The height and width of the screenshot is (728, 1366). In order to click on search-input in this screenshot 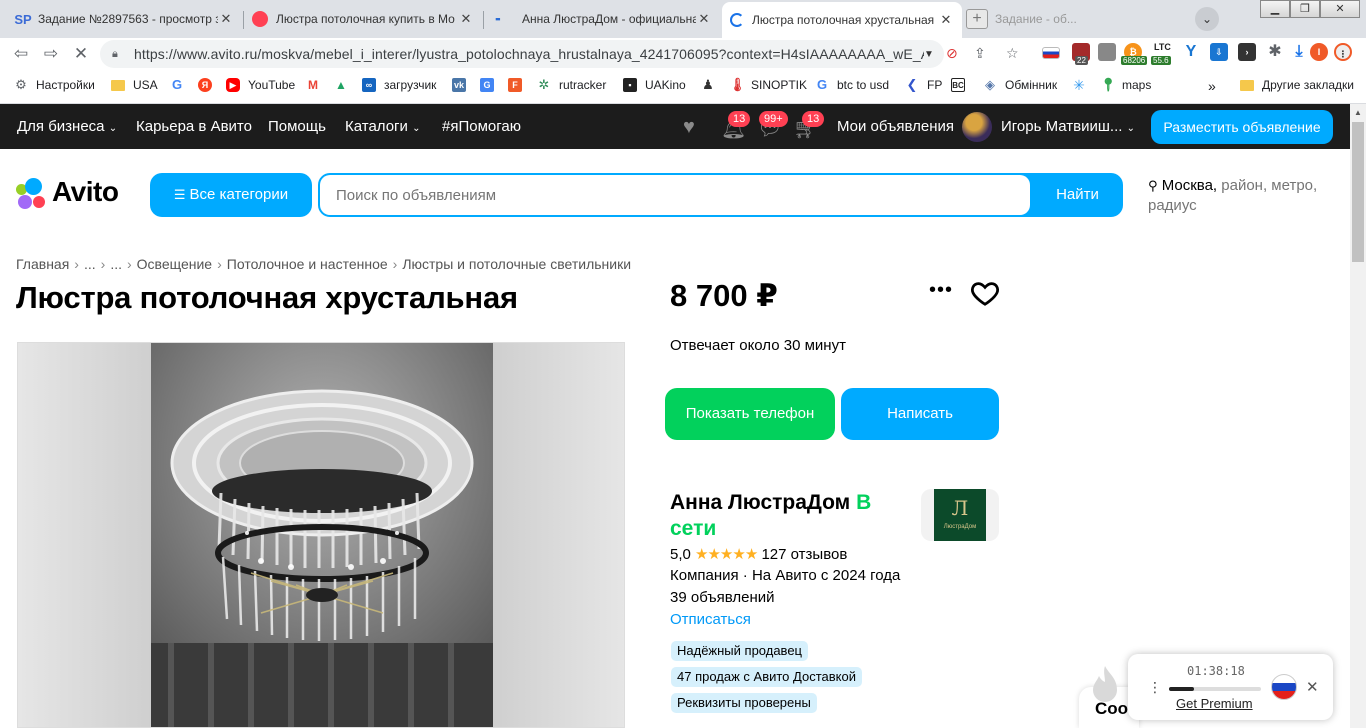, I will do `click(675, 195)`.